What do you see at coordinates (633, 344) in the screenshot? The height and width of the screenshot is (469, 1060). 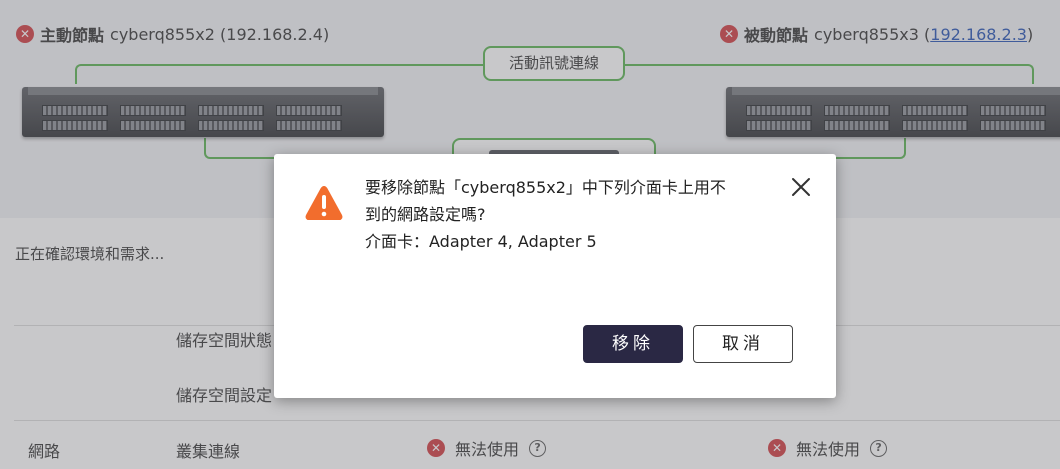 I see `remove-button: 移除` at bounding box center [633, 344].